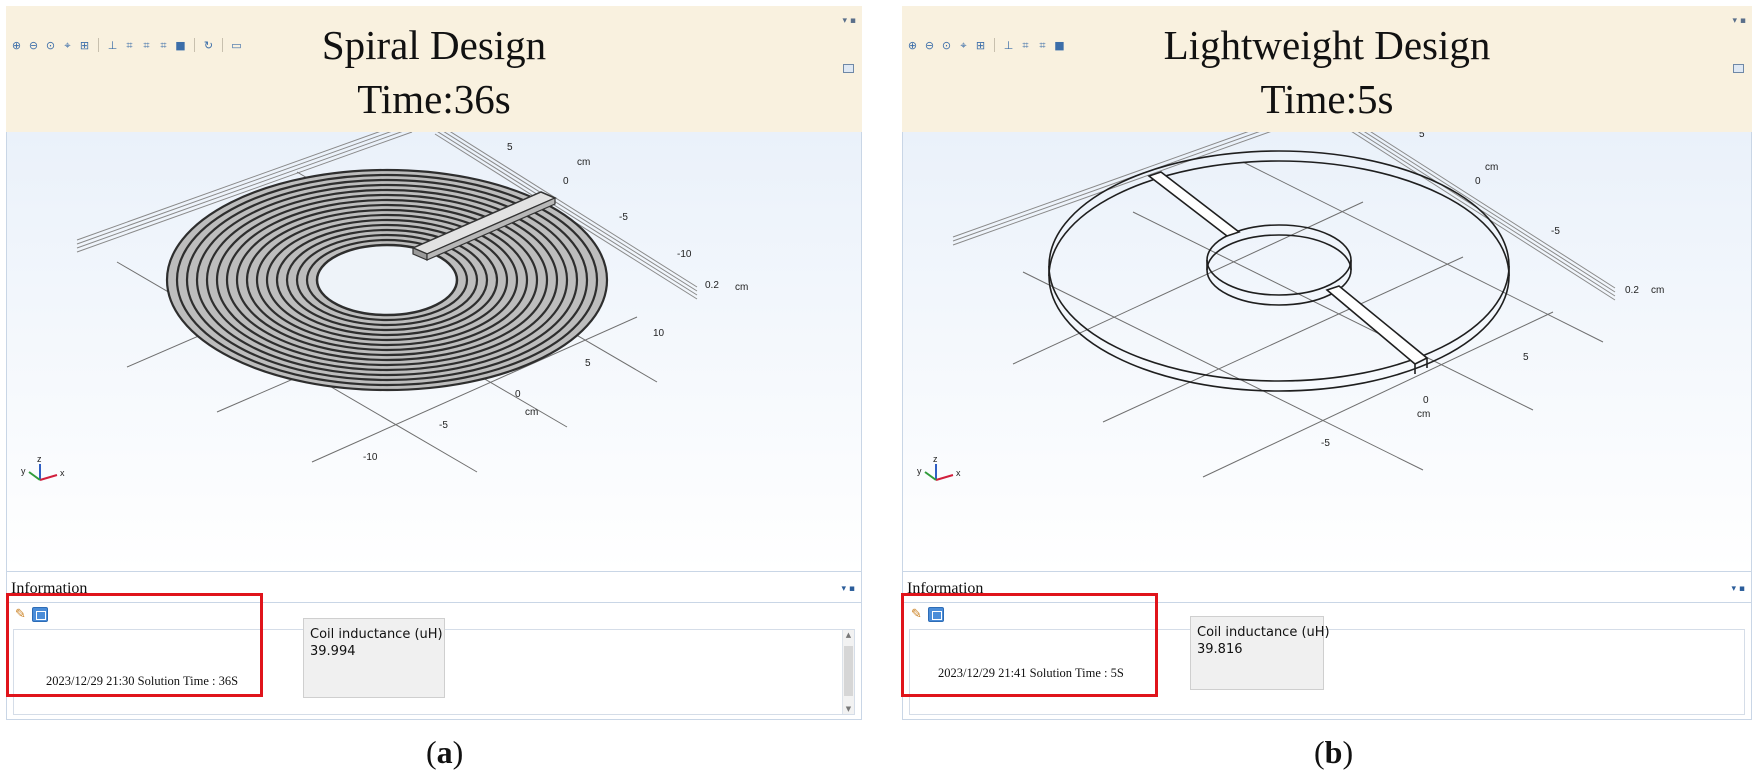  Describe the element at coordinates (434, 45) in the screenshot. I see `design-name: Spiral Design` at that location.